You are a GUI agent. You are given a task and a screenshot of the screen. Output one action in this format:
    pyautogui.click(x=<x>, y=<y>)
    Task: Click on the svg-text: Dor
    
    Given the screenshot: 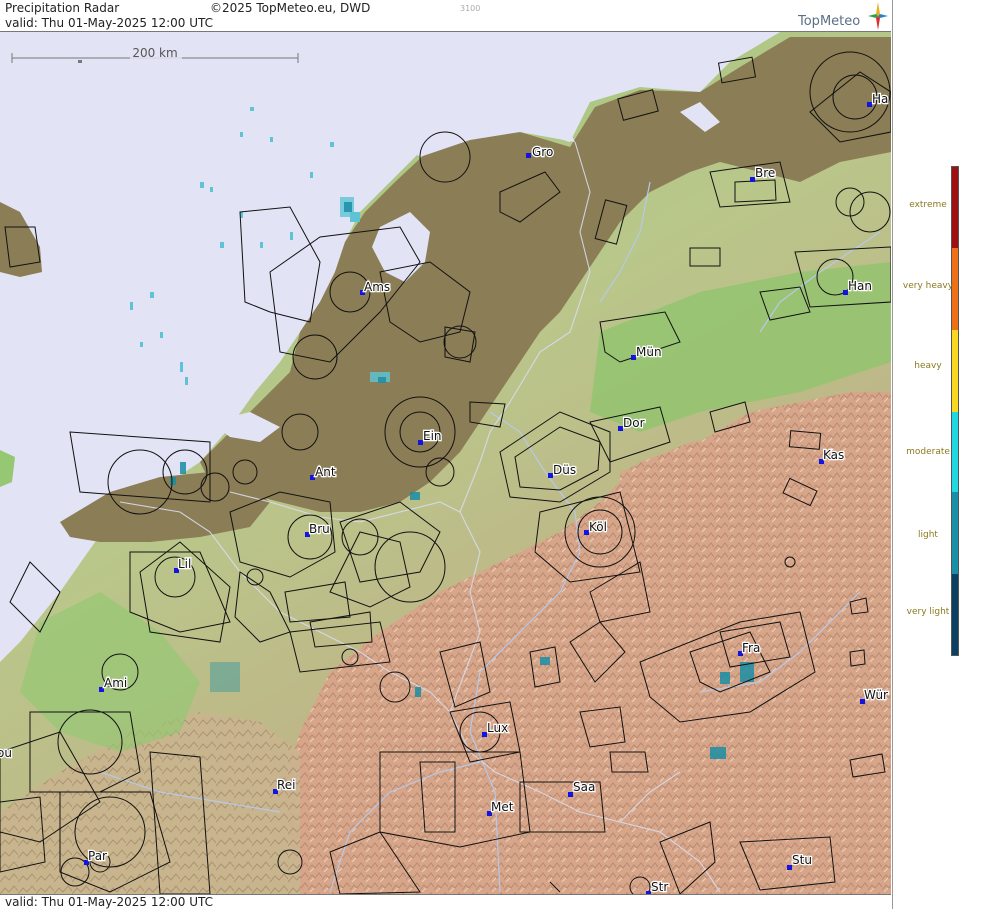 What is the action you would take?
    pyautogui.click(x=634, y=423)
    